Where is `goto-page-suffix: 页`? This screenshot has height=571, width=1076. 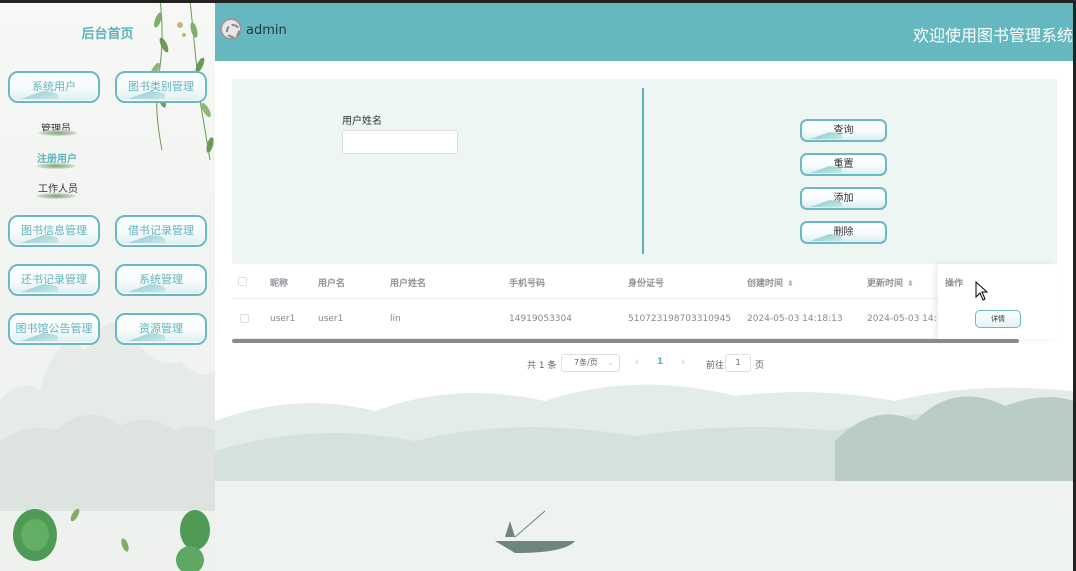 goto-page-suffix: 页 is located at coordinates (760, 366).